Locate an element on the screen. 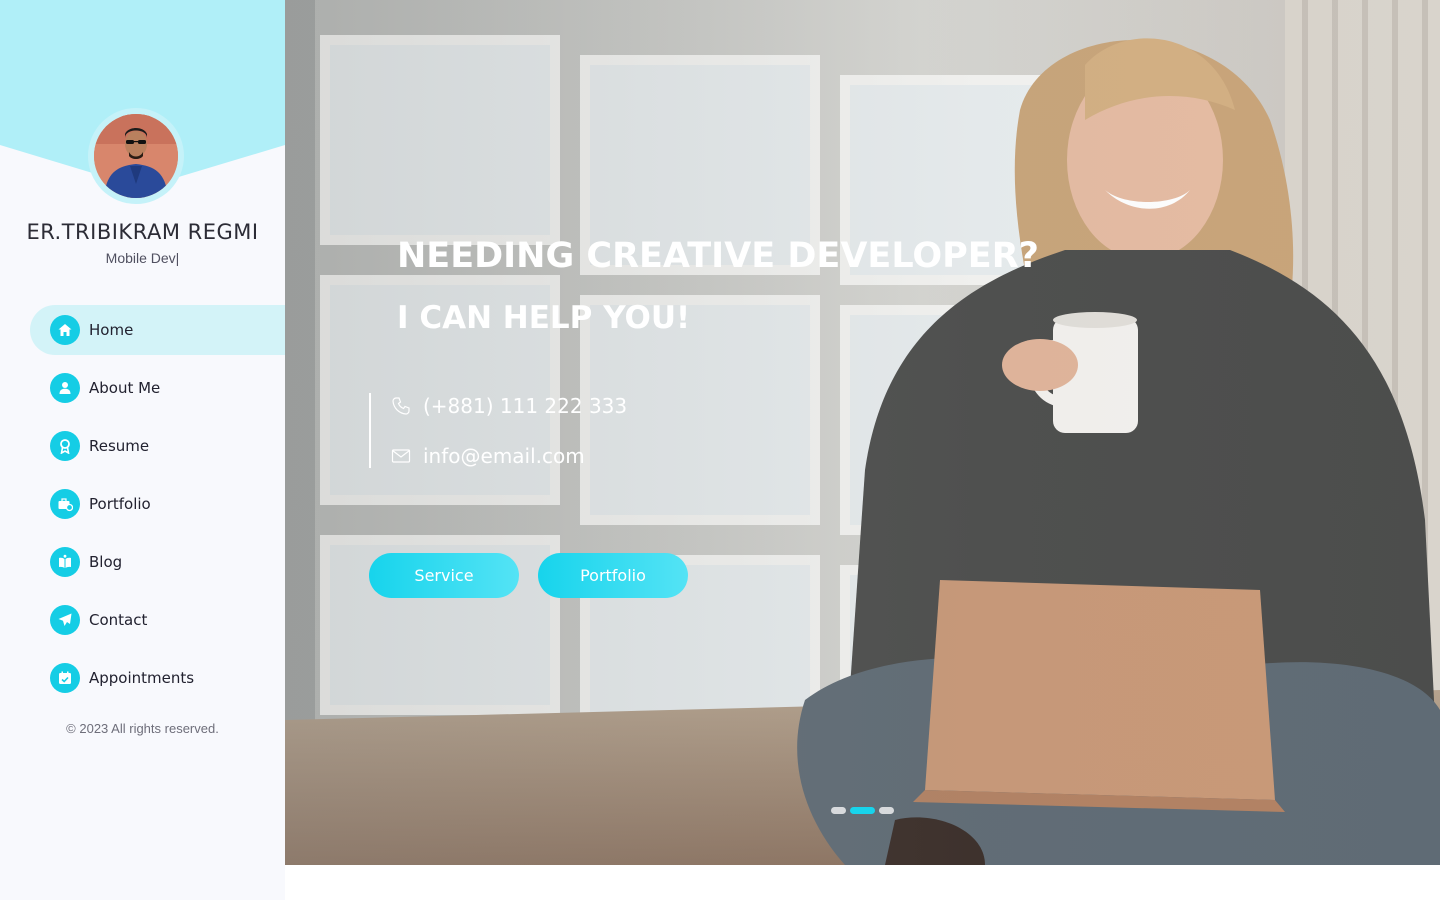  profile-role: Mobile Dev| is located at coordinates (142, 258).